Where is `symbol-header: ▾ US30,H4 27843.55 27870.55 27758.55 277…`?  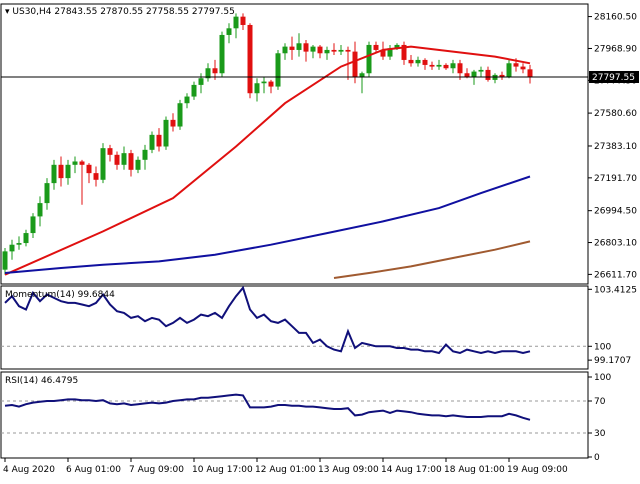
symbol-header: ▾ US30,H4 27843.55 27870.55 27758.55 277… is located at coordinates (120, 12).